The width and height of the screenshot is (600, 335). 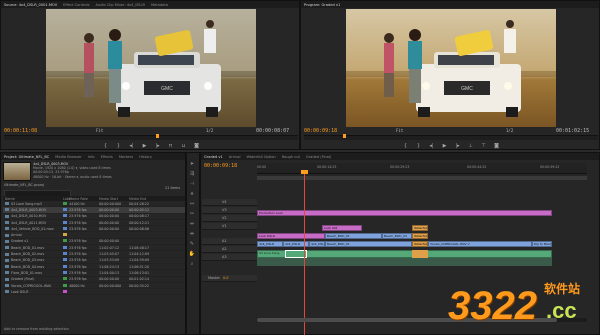 What do you see at coordinates (192, 184) in the screenshot?
I see `ripple-edit-tool-icon: ⊣` at bounding box center [192, 184].